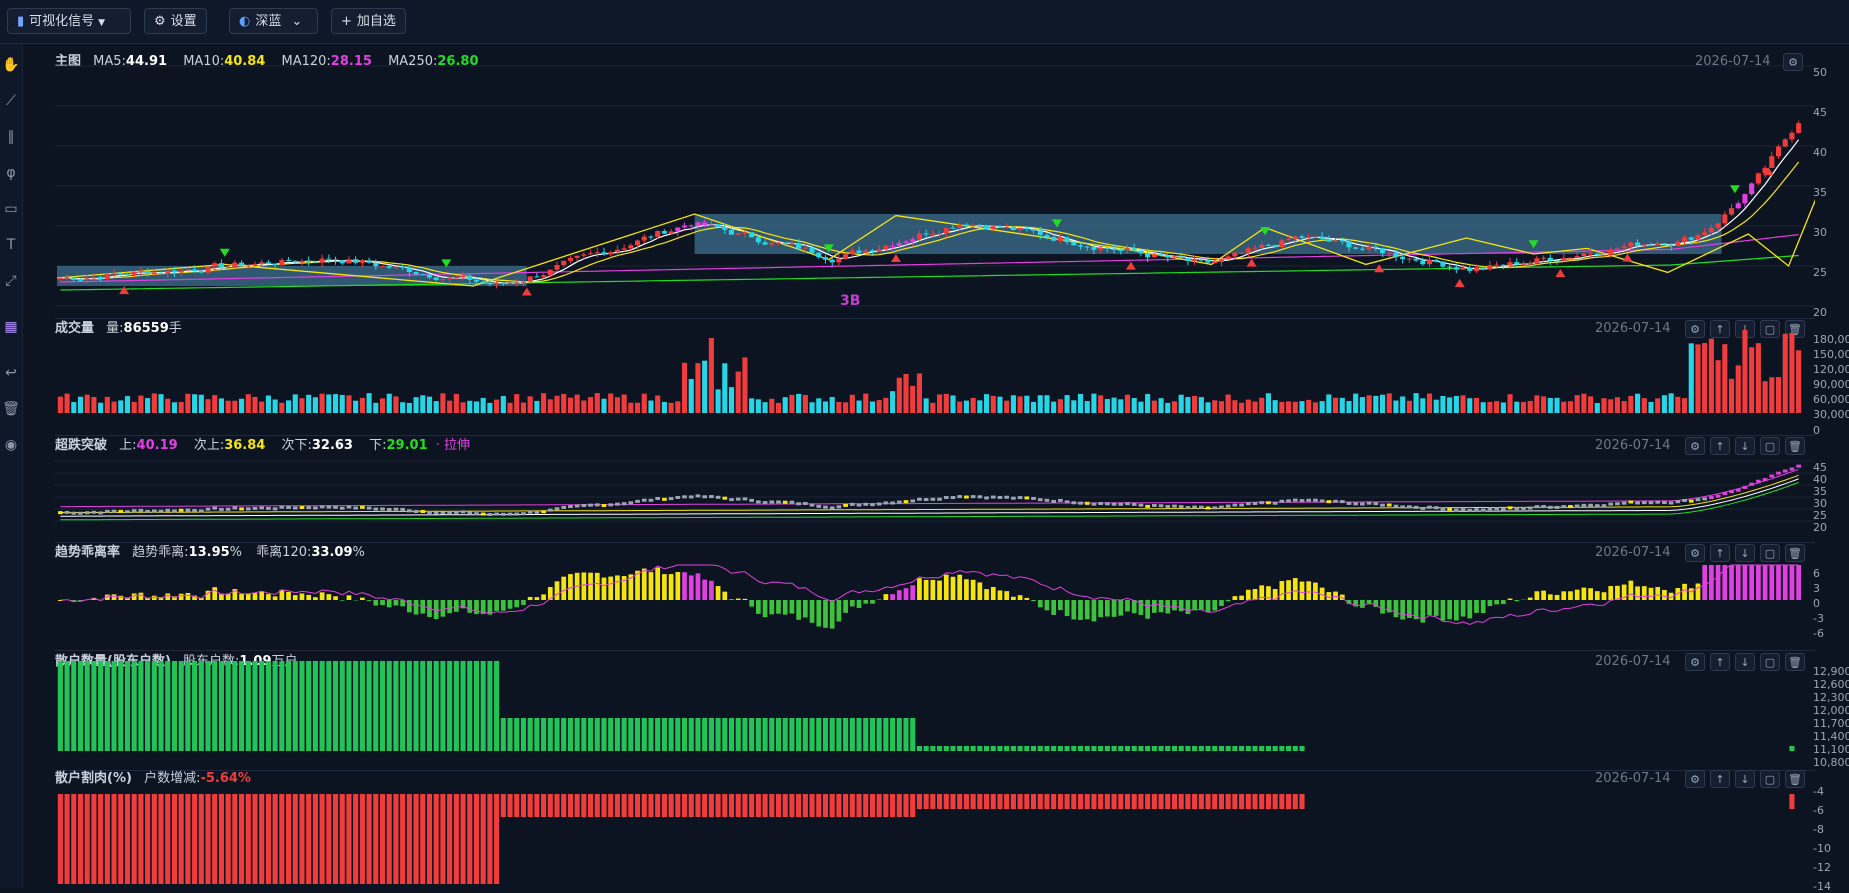  Describe the element at coordinates (11, 245) in the screenshot. I see `text-tool-icon: T` at that location.